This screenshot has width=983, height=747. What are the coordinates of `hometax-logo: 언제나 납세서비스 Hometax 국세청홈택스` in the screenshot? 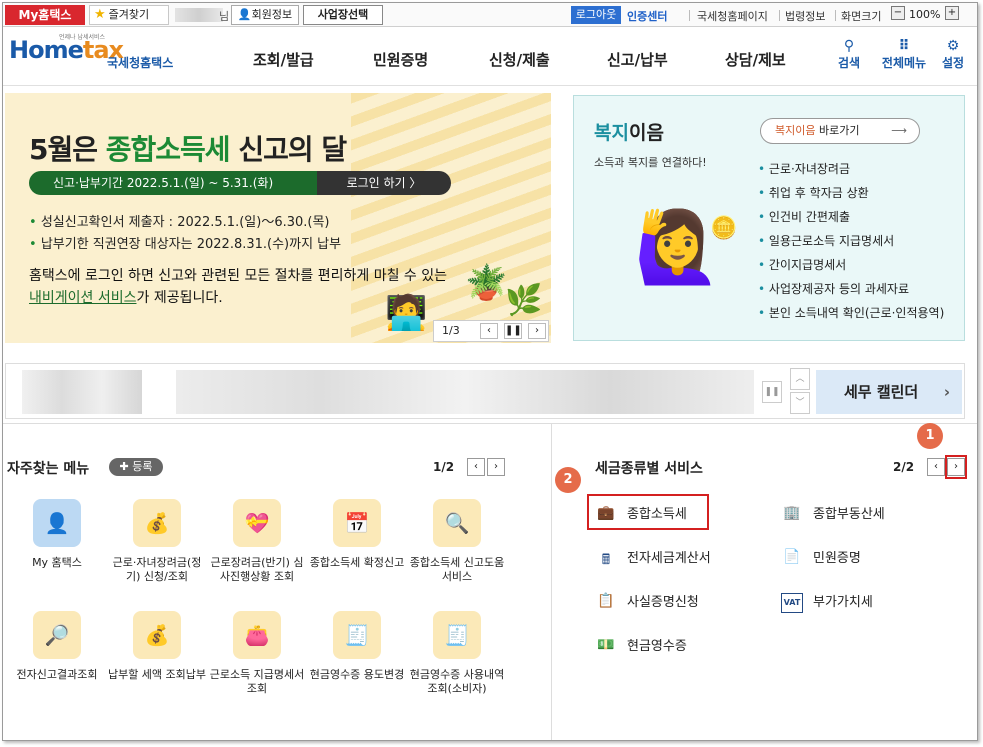 It's located at (107, 56).